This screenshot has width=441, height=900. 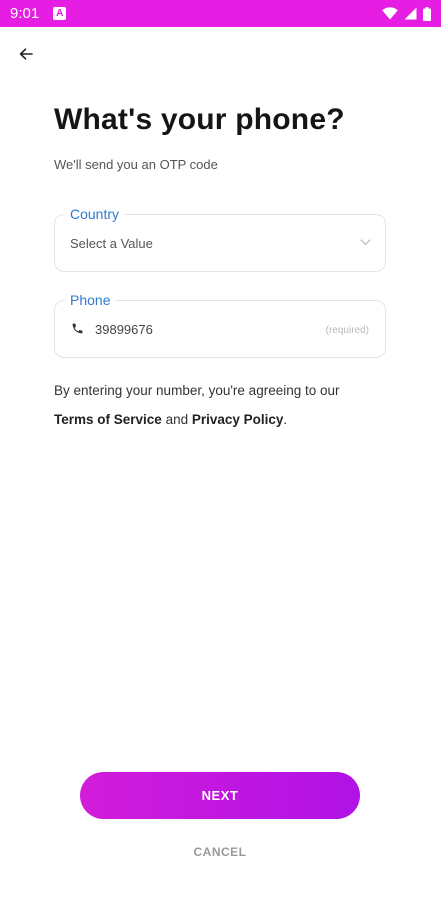 What do you see at coordinates (220, 852) in the screenshot?
I see `cancel-button: CANCEL` at bounding box center [220, 852].